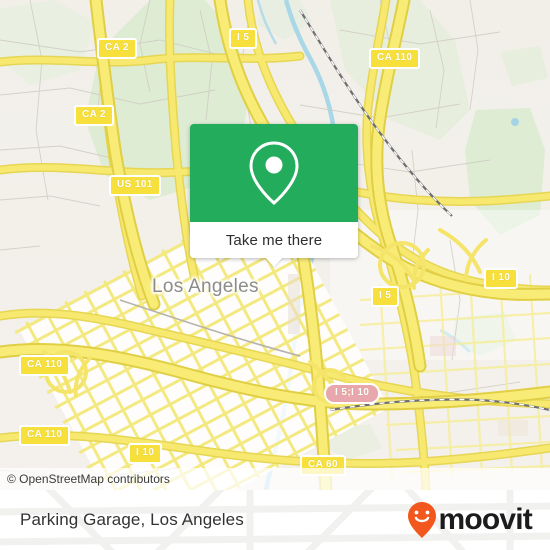 This screenshot has height=550, width=550. What do you see at coordinates (422, 520) in the screenshot?
I see `moovit-smiley-pin-icon` at bounding box center [422, 520].